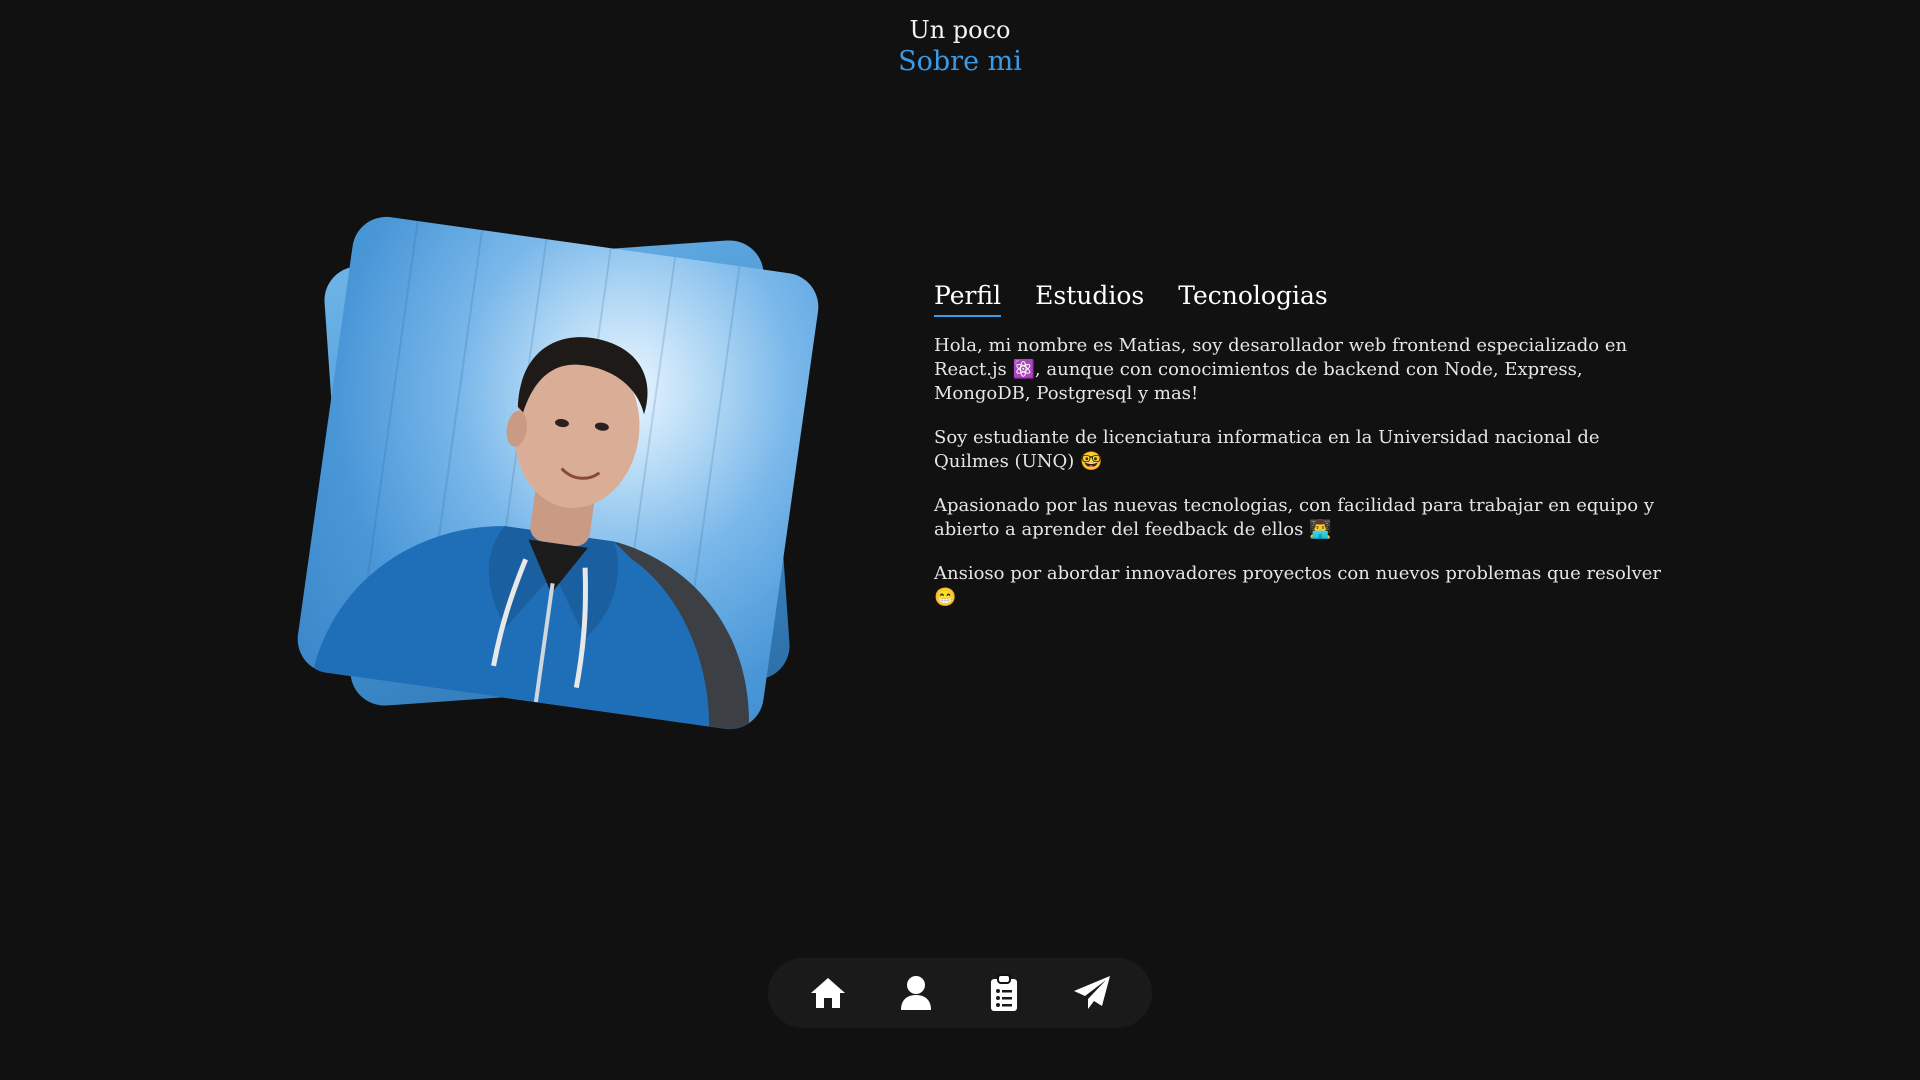 Image resolution: width=1920 pixels, height=1080 pixels. I want to click on clipboard-list-icon, so click(1004, 992).